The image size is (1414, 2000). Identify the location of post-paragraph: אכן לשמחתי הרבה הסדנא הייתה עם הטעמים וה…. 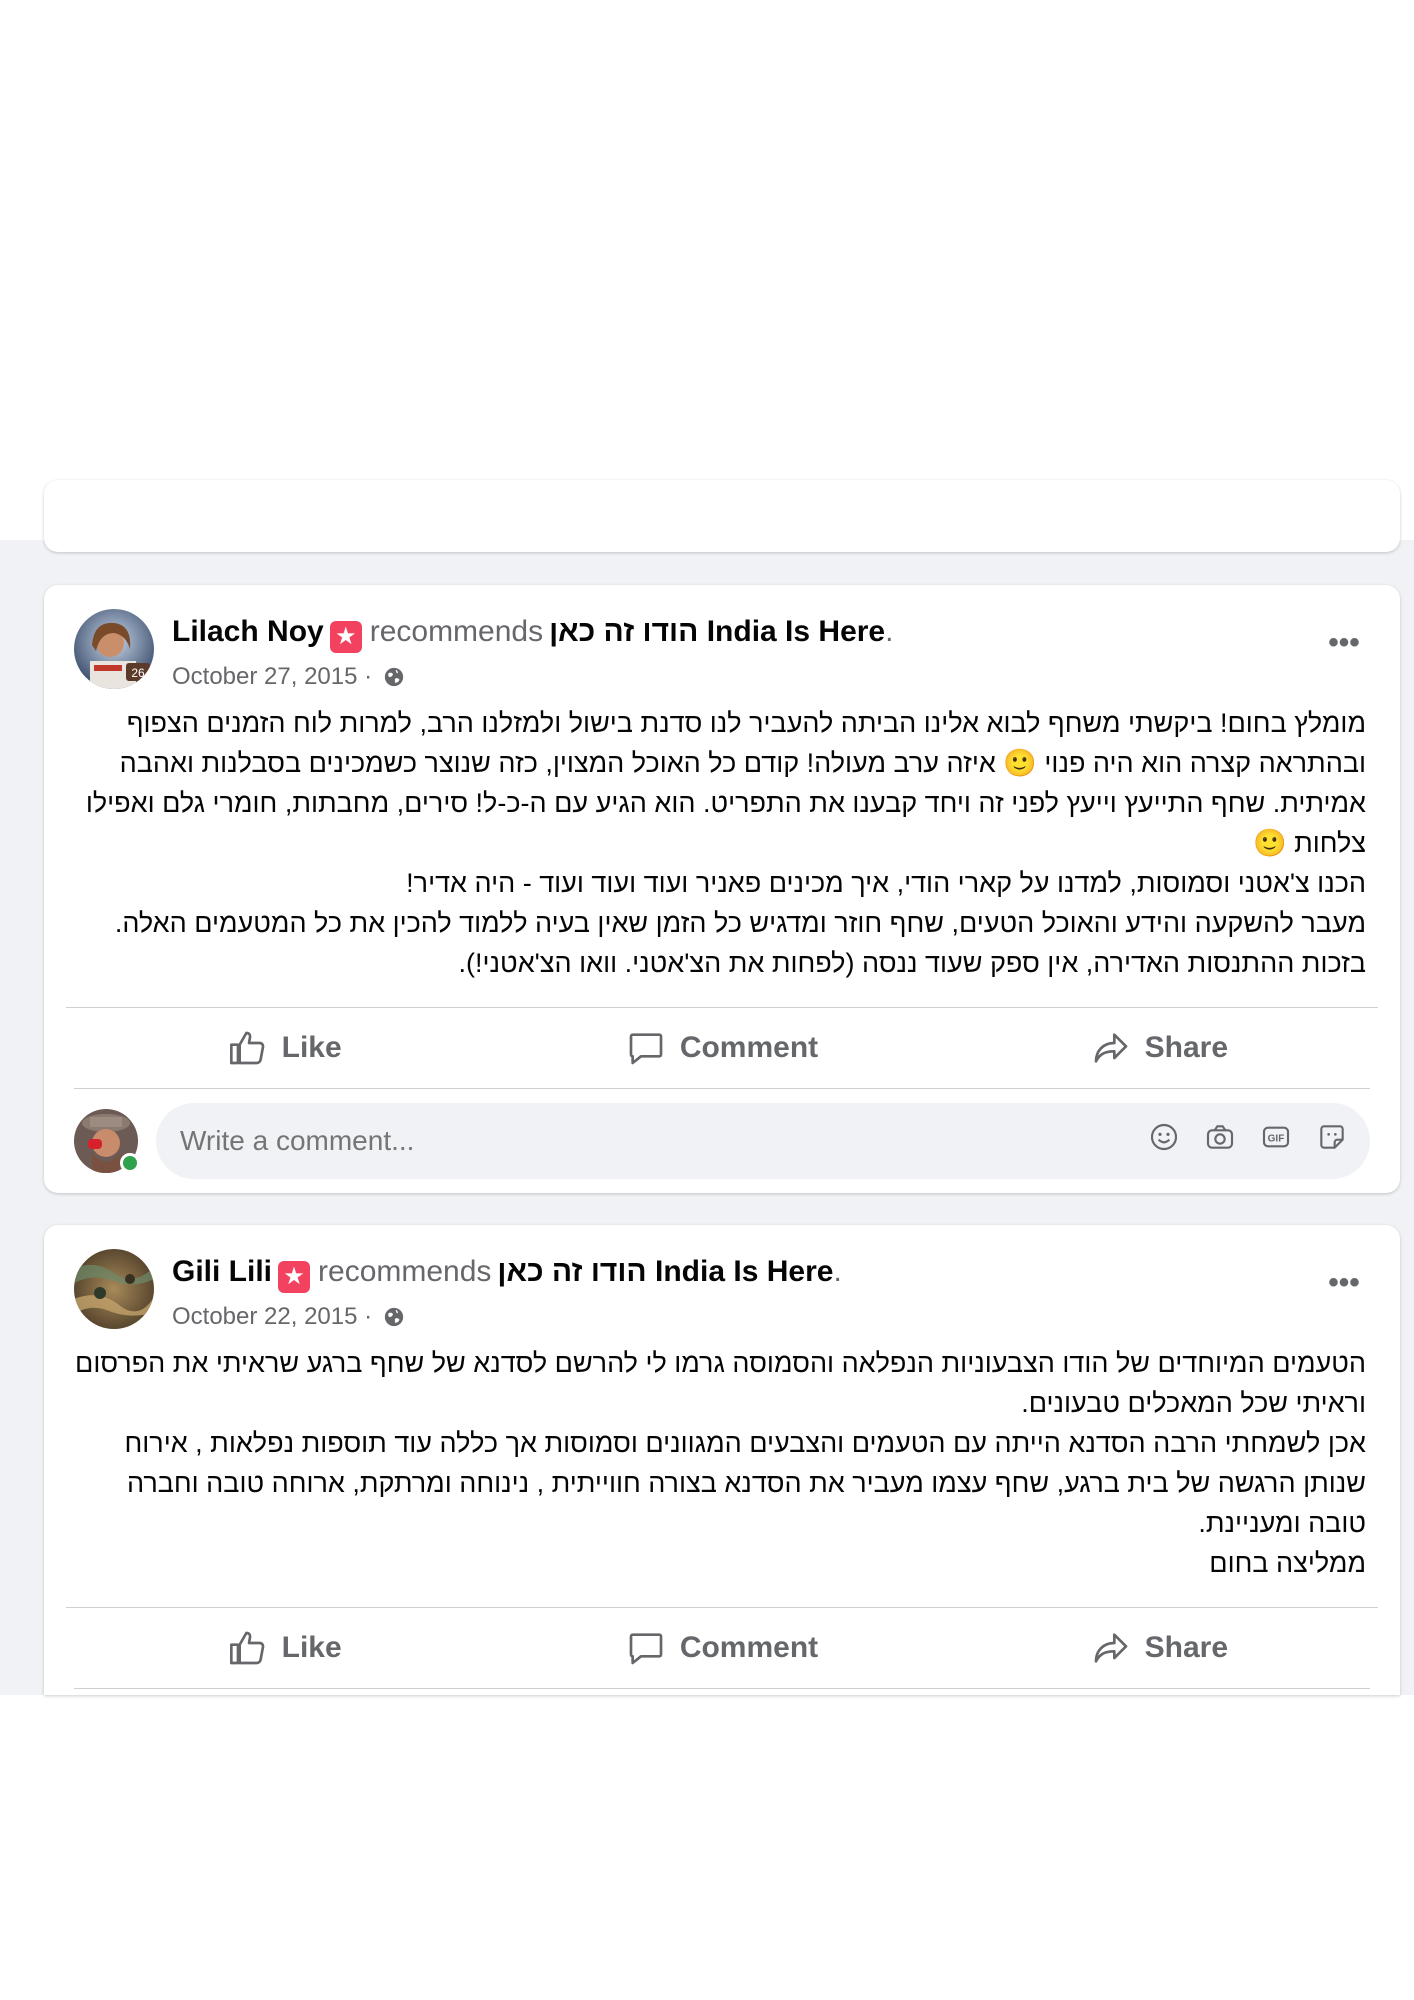
(745, 1483).